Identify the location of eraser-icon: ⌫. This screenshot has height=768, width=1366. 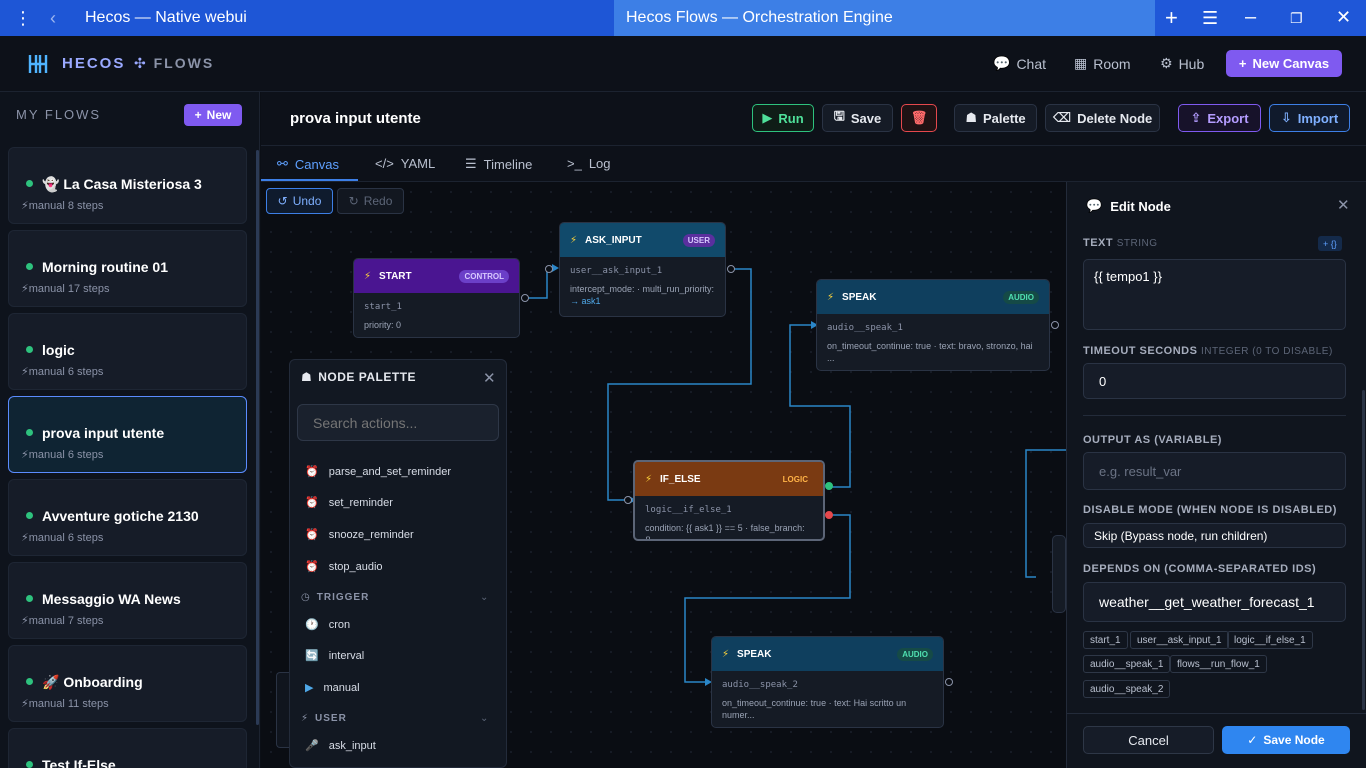
(1062, 117).